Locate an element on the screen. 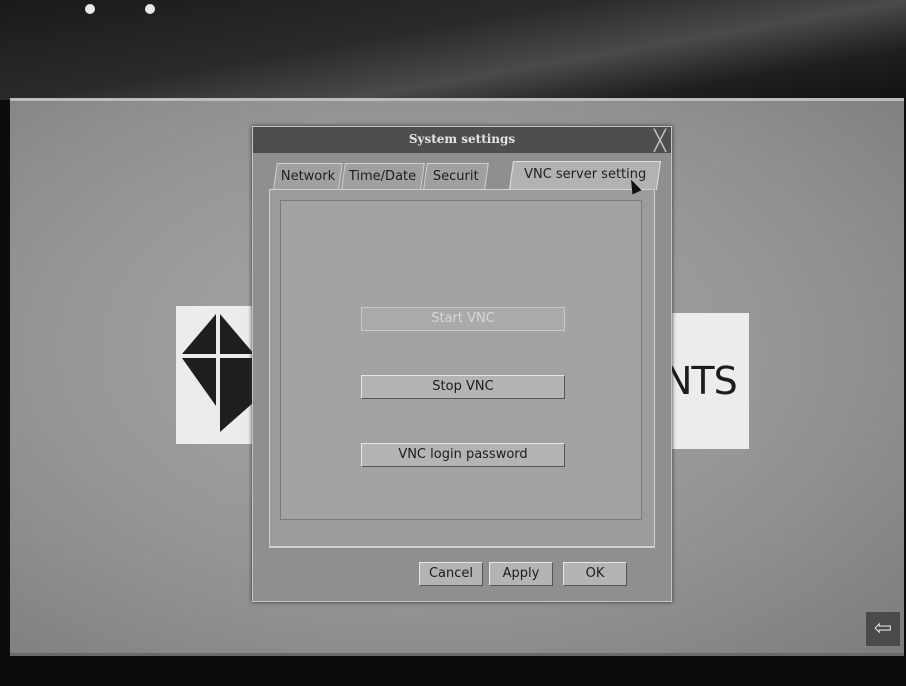 The height and width of the screenshot is (686, 906). close-icon: ╳ is located at coordinates (660, 140).